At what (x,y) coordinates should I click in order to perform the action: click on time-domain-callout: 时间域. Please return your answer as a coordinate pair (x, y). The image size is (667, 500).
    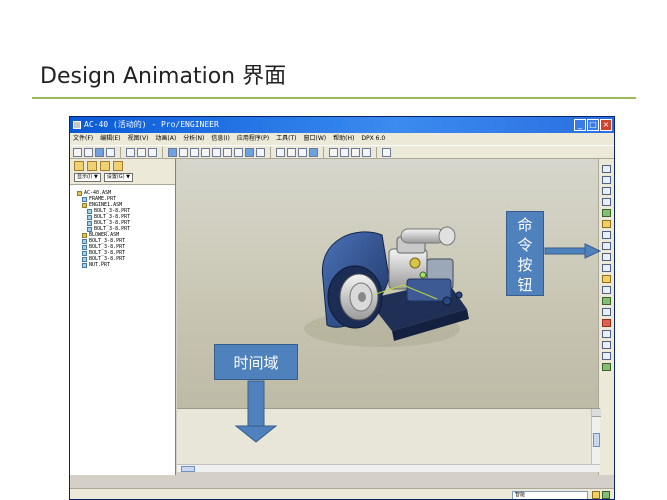
    Looking at the image, I should click on (256, 362).